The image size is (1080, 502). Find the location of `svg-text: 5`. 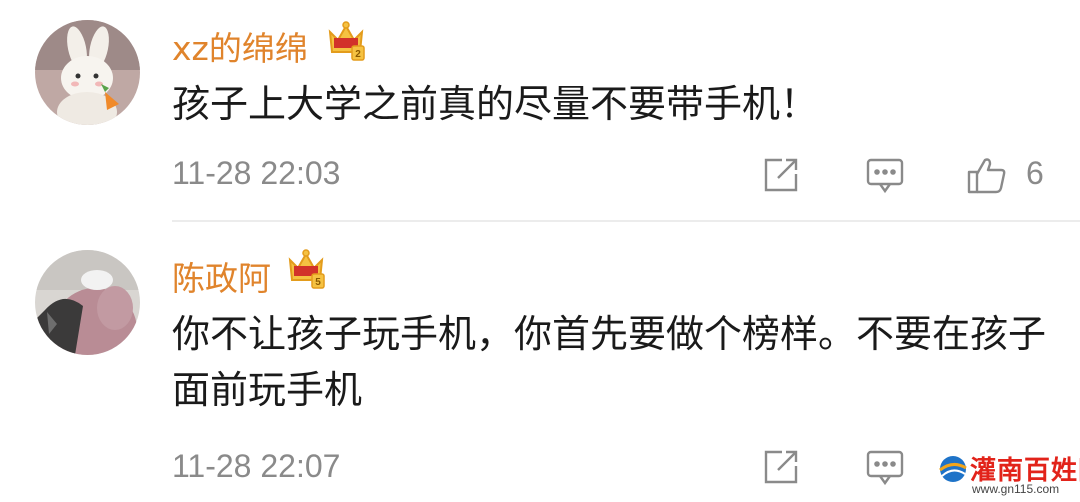

svg-text: 5 is located at coordinates (318, 282).